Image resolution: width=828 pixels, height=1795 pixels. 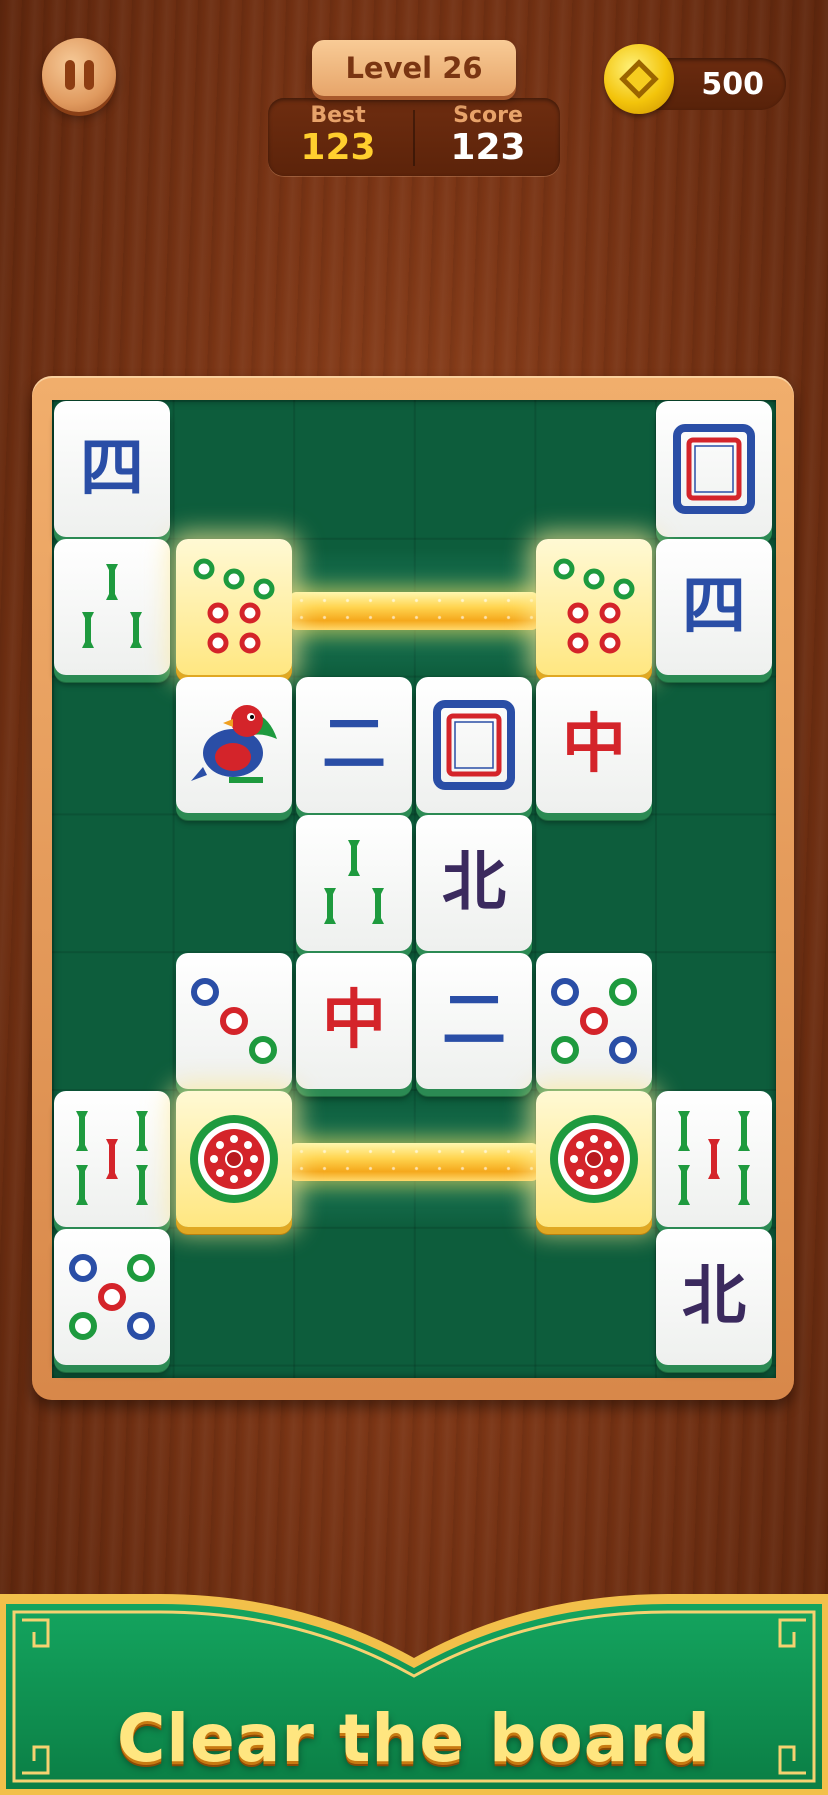 I want to click on bird-icon, so click(x=234, y=744).